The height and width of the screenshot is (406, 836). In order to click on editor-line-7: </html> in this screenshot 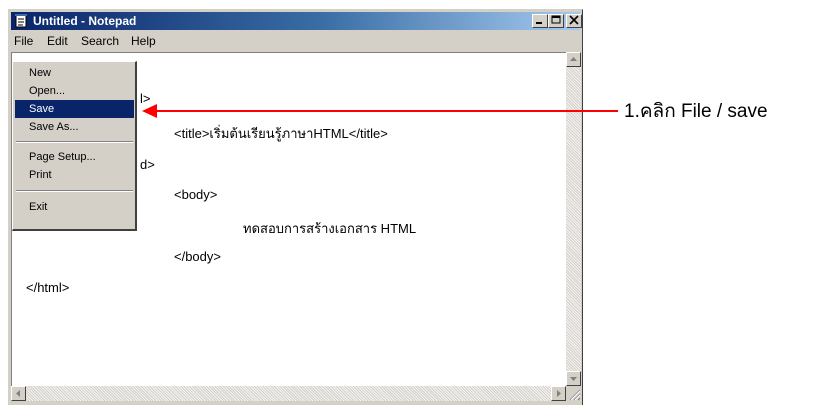, I will do `click(48, 287)`.